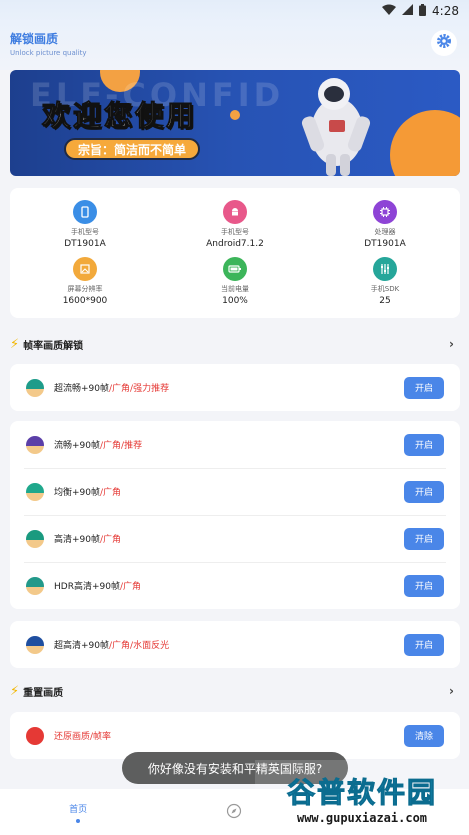  What do you see at coordinates (234, 46) in the screenshot?
I see `app-header: 解锁画质 Unlock picture quality` at bounding box center [234, 46].